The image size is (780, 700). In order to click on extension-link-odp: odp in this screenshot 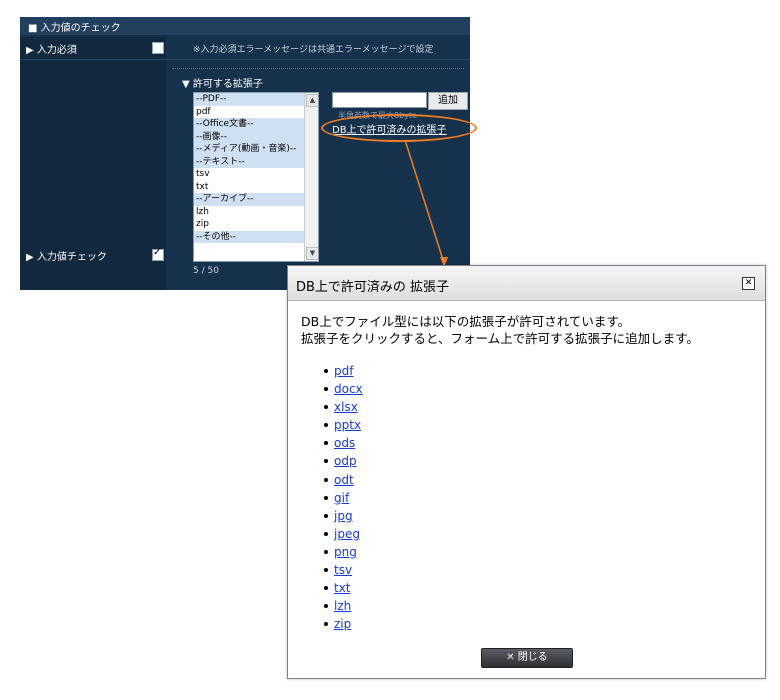, I will do `click(345, 461)`.